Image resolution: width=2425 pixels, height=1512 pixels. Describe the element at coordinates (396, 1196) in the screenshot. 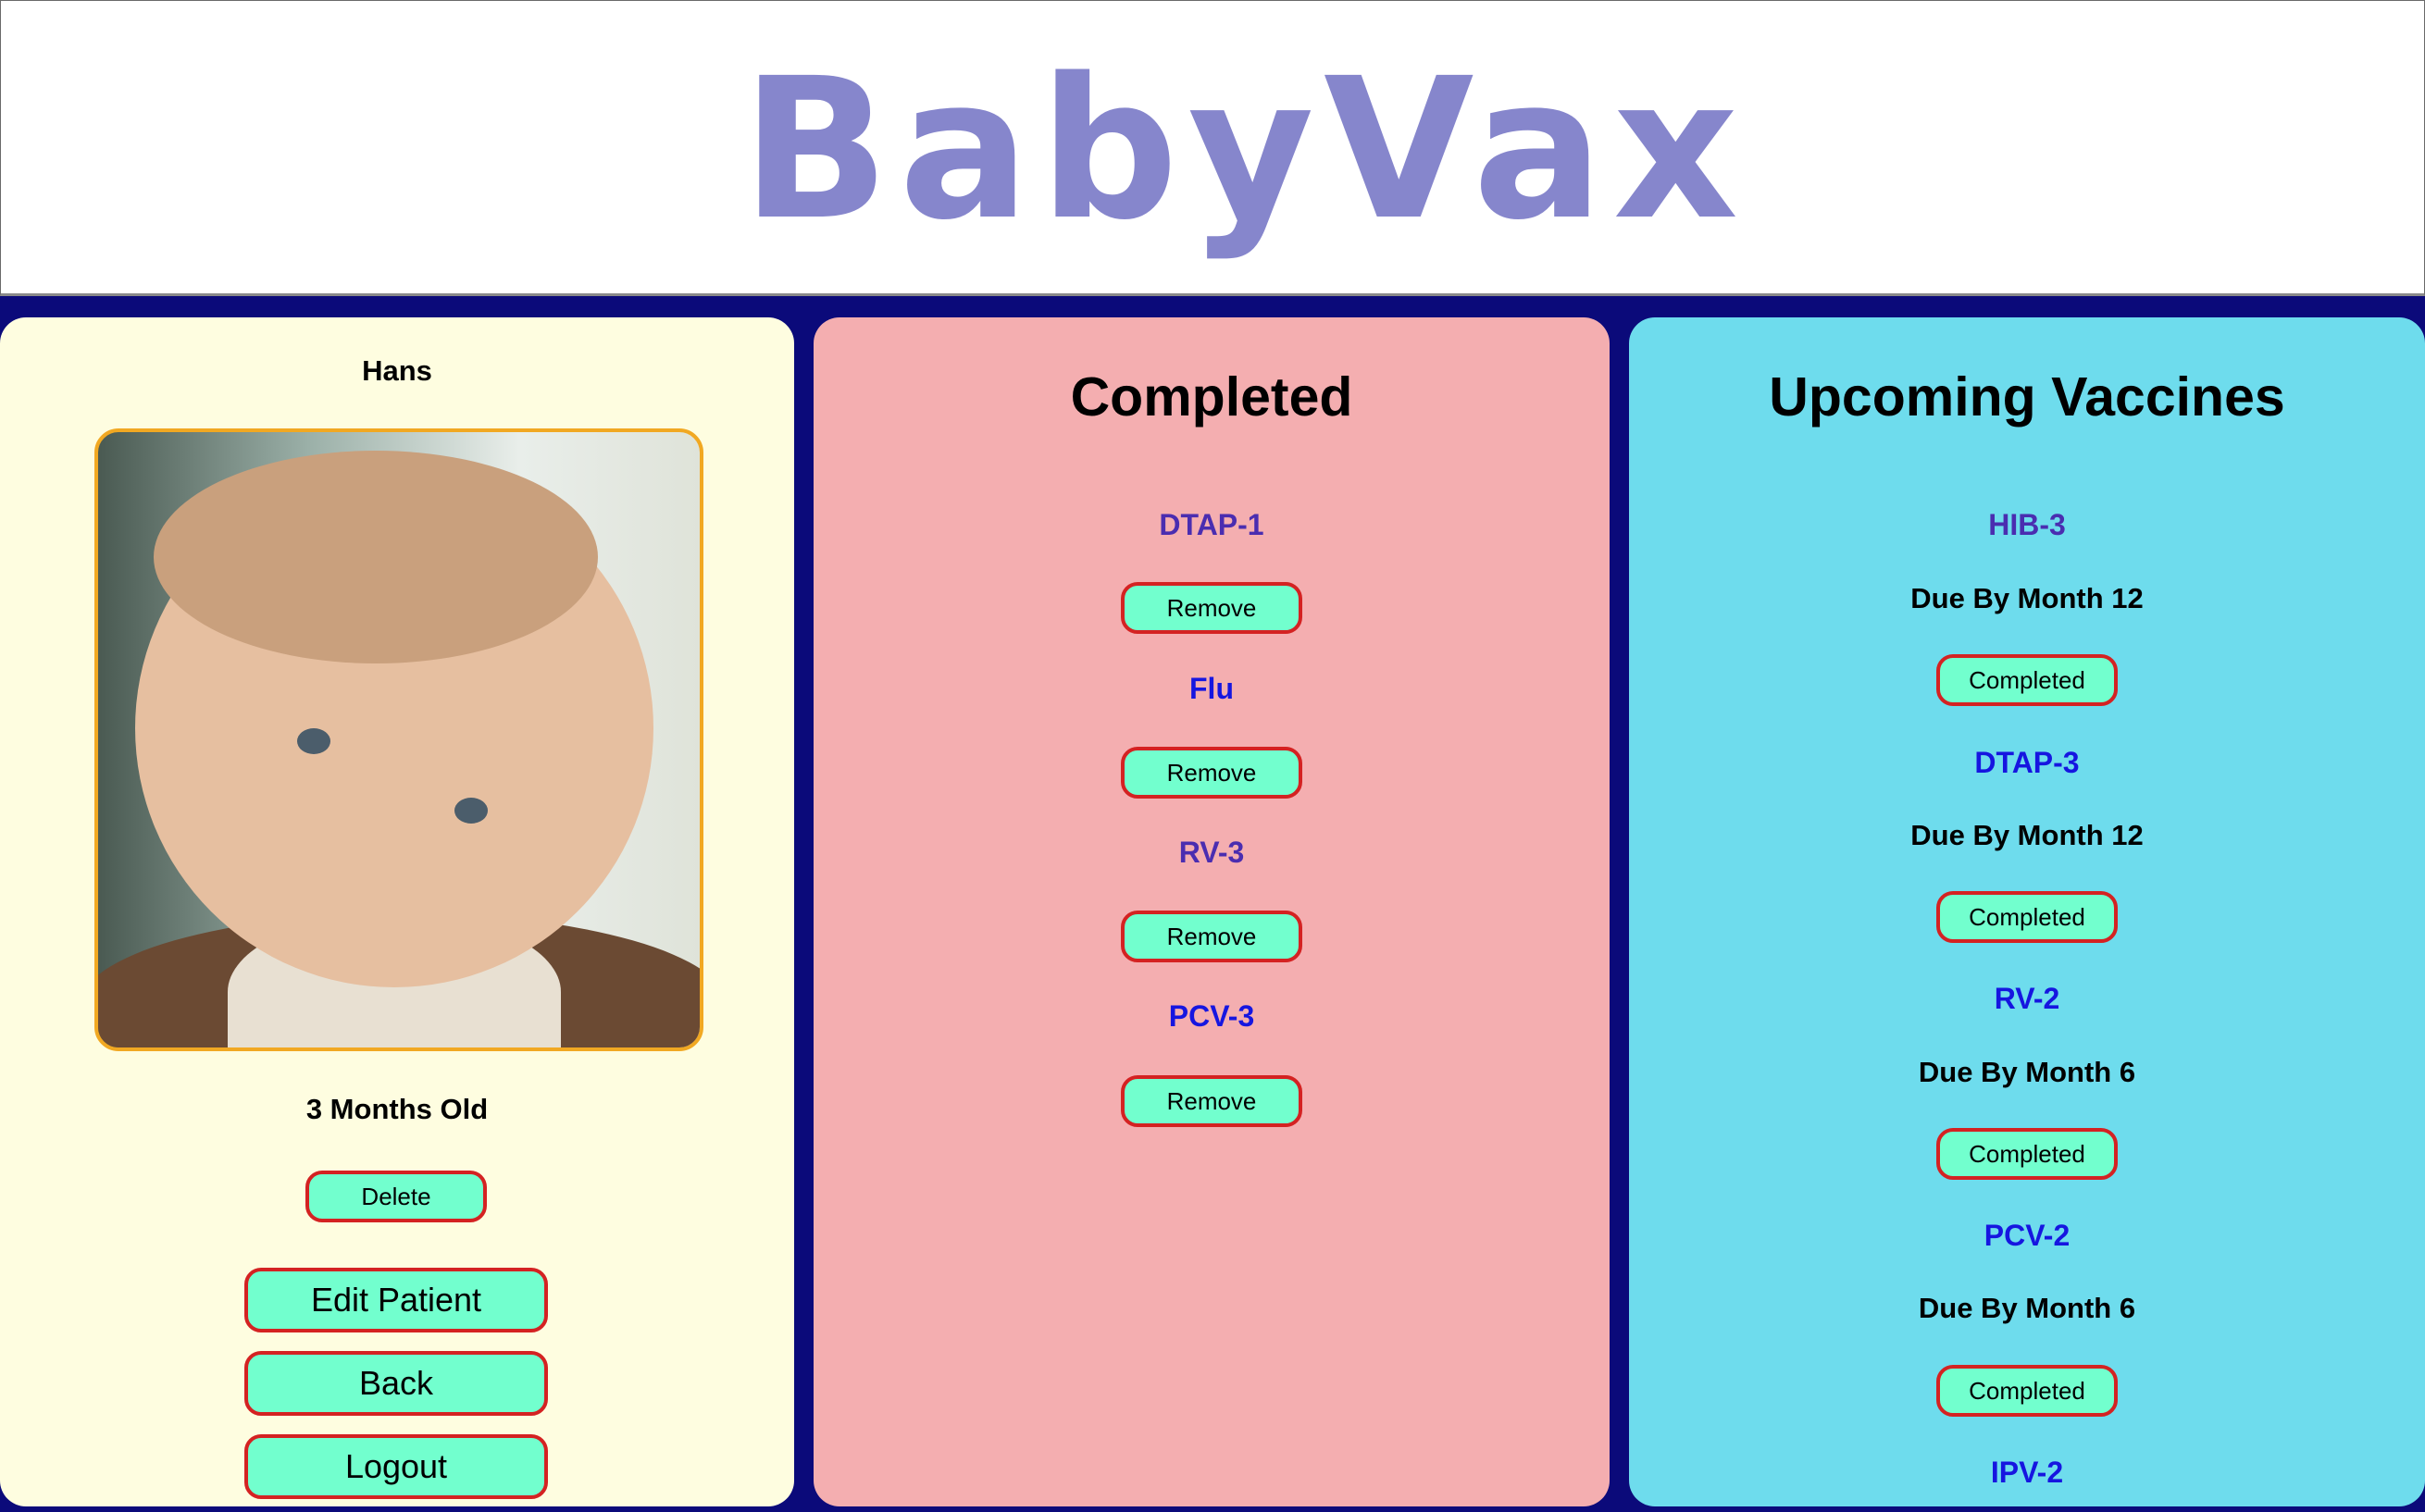

I see `delete-button: Delete` at that location.